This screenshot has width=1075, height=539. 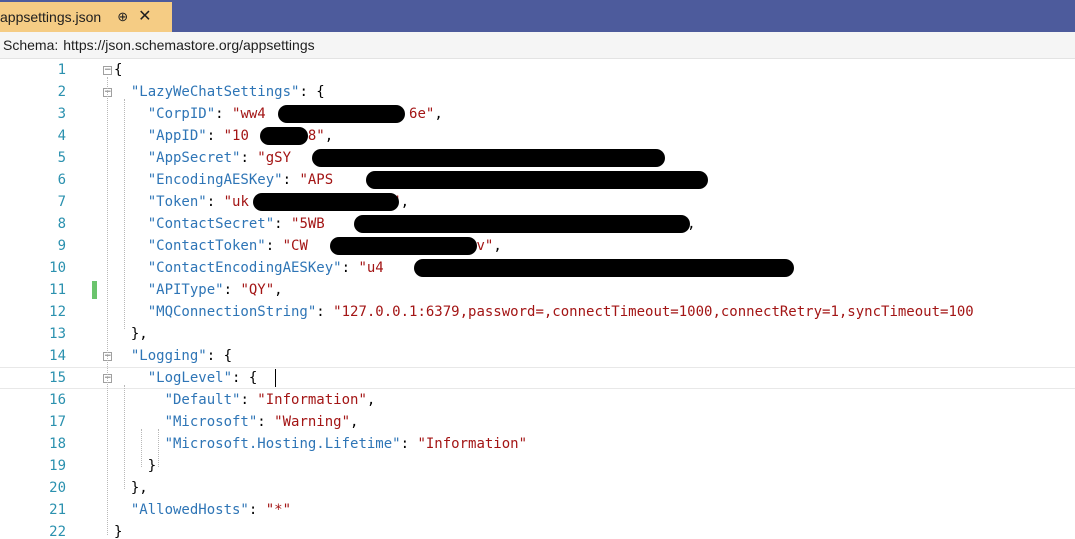 I want to click on json-key: "EncodingAESKey", so click(x=215, y=180).